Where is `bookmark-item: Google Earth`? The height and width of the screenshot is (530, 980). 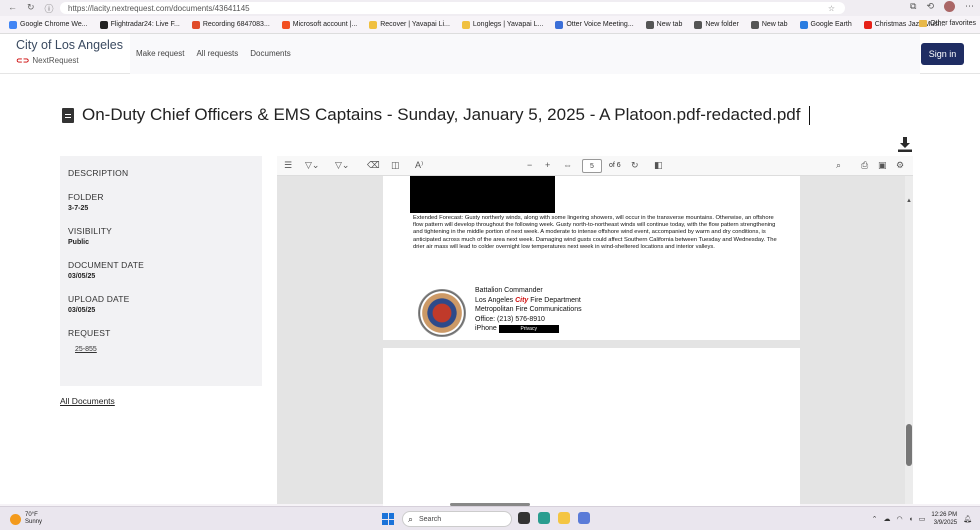 bookmark-item: Google Earth is located at coordinates (826, 24).